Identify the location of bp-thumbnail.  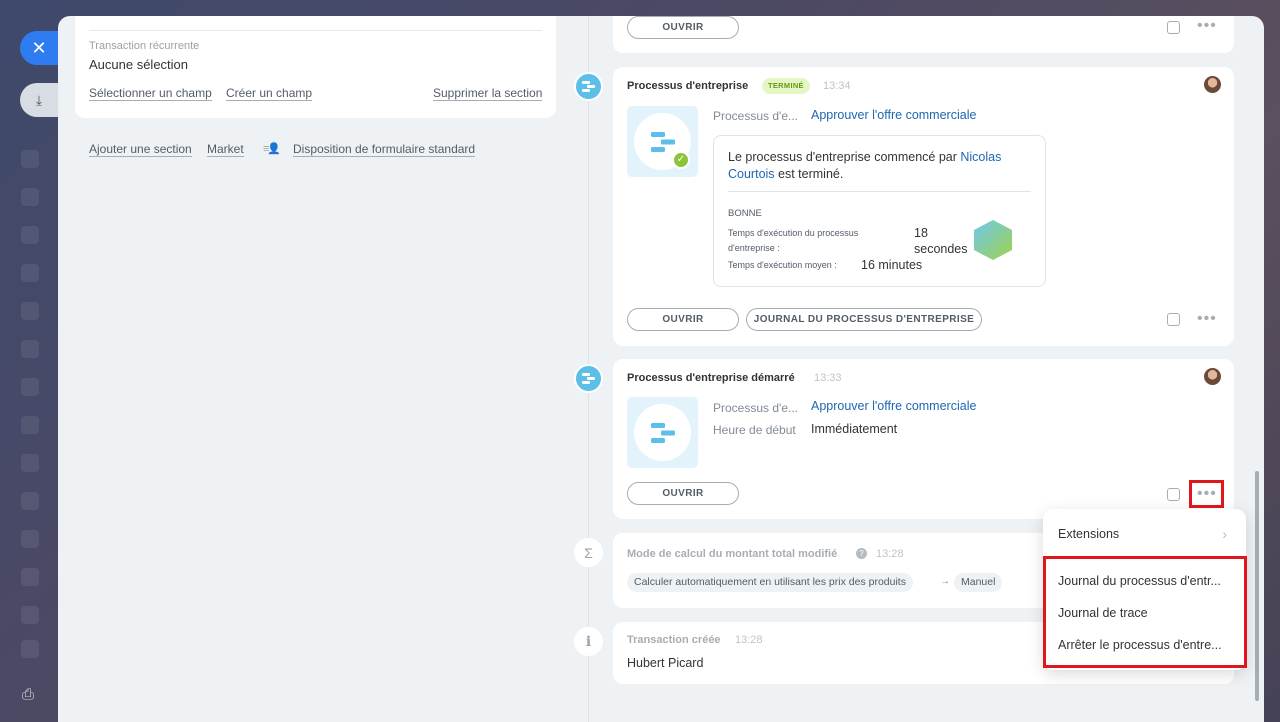
(662, 432).